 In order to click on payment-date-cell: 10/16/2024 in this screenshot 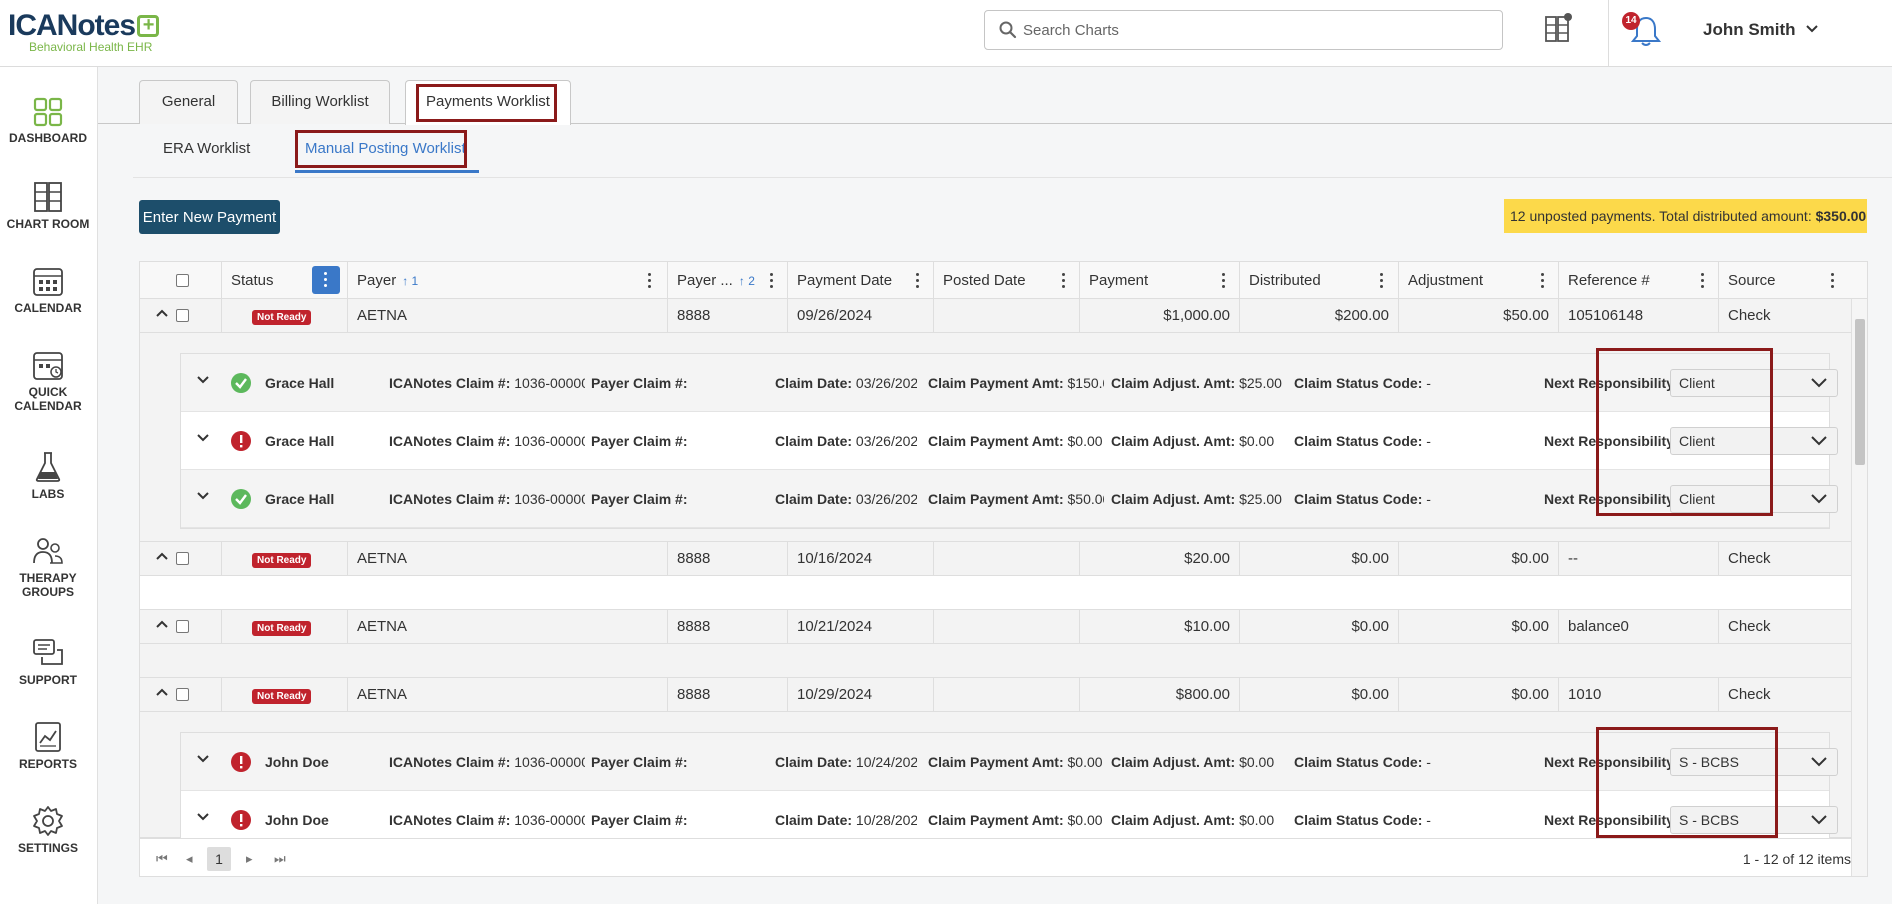, I will do `click(860, 559)`.